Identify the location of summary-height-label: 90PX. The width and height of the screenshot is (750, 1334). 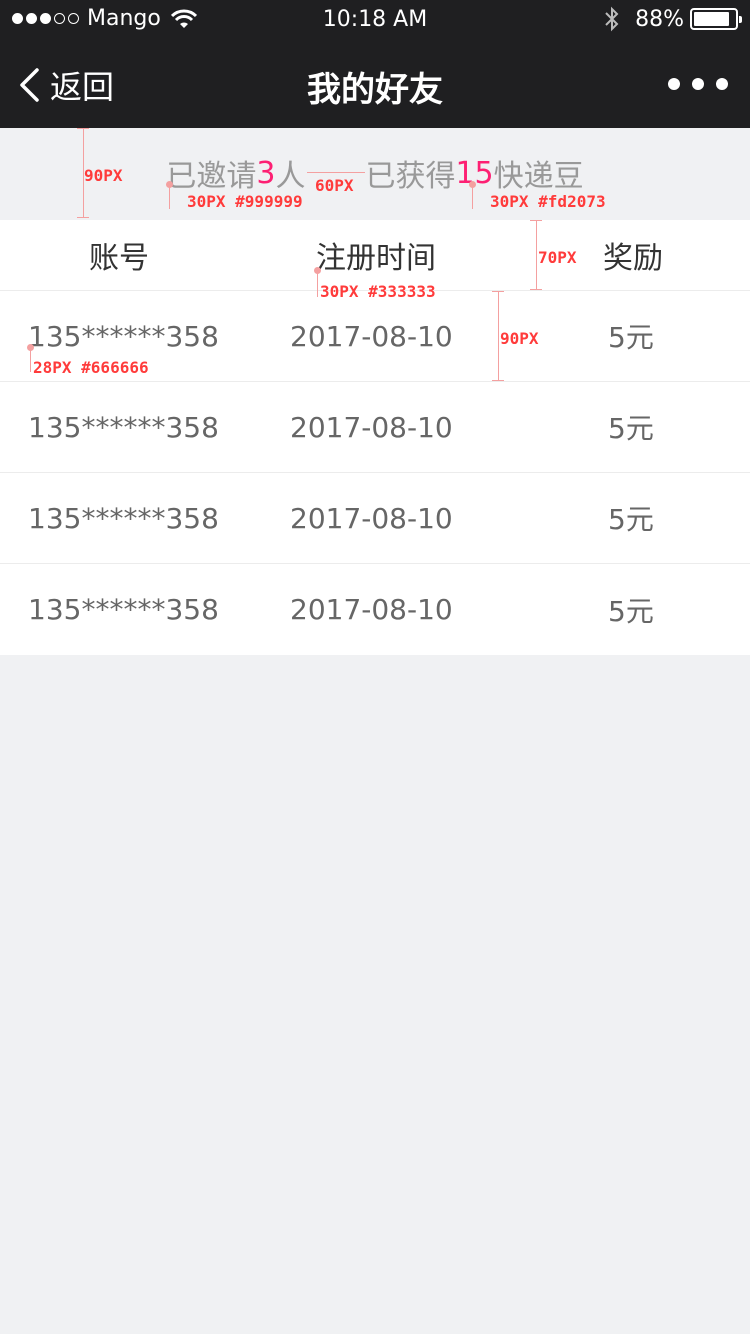
(103, 175).